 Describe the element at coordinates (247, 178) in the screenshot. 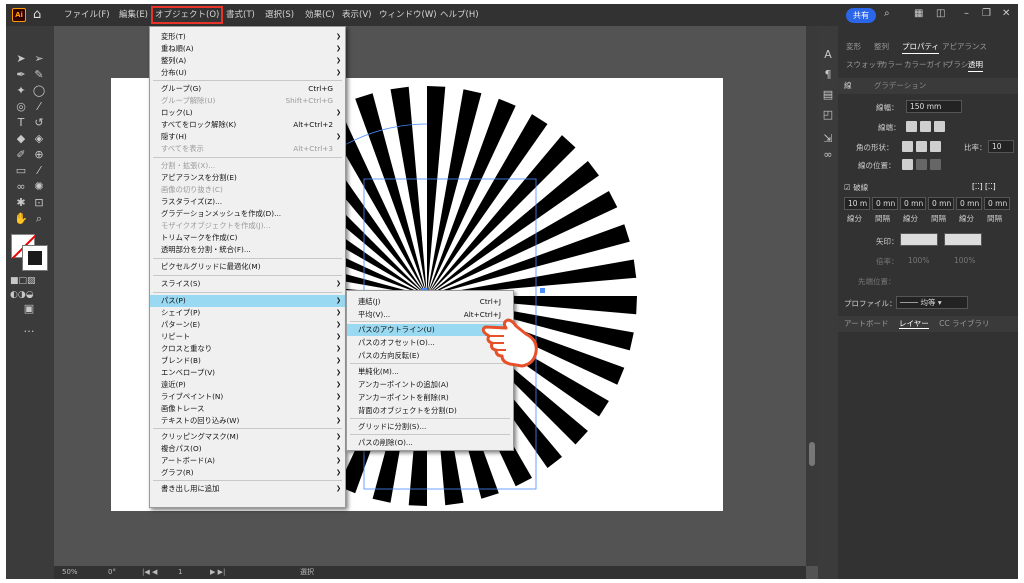

I see `object-menu-item: アピアランスを分割(E)` at that location.